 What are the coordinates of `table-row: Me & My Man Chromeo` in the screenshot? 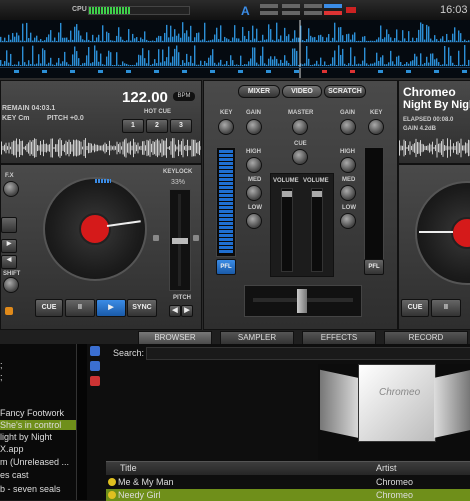 It's located at (288, 482).